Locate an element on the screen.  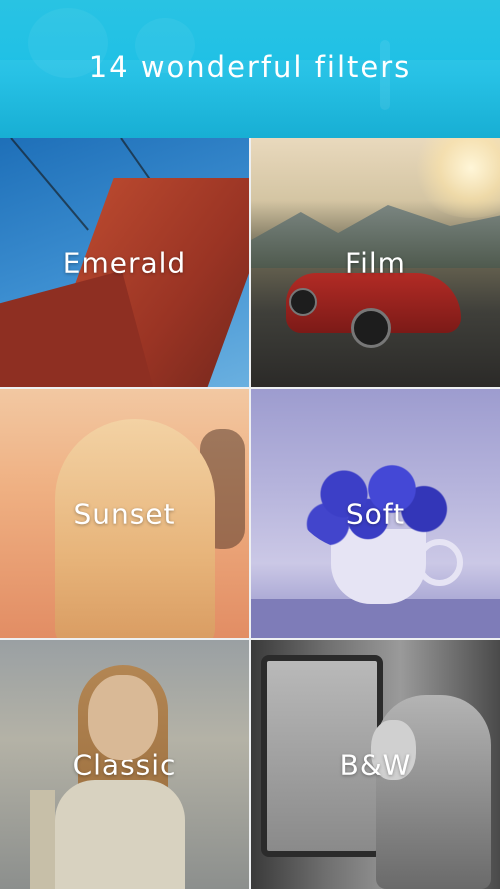
filter-label: Film is located at coordinates (375, 262).